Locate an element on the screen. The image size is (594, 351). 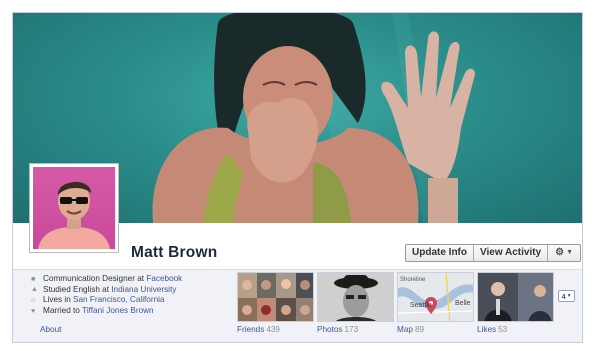
avatar-photo is located at coordinates (74, 208).